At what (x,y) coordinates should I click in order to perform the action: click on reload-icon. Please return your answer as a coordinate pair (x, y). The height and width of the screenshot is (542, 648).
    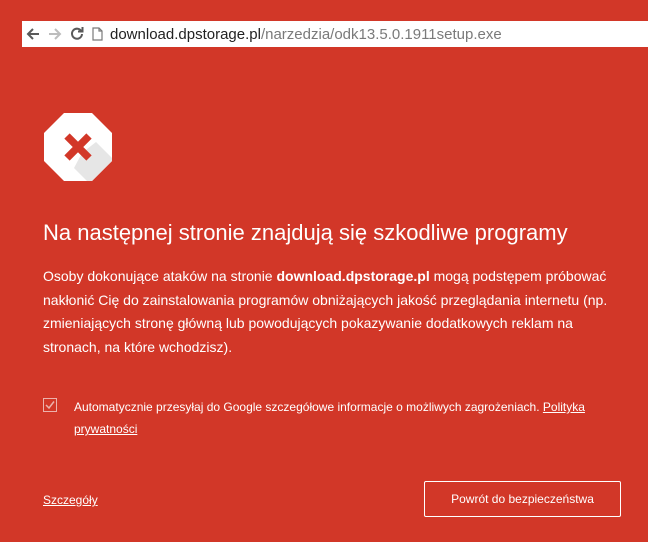
    Looking at the image, I should click on (77, 33).